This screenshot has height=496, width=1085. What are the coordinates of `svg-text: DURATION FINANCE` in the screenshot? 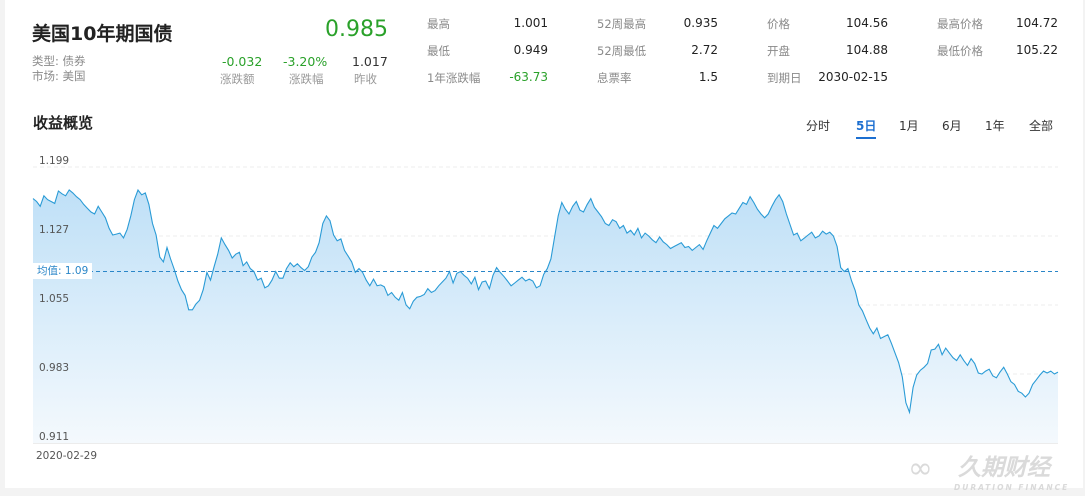 It's located at (1011, 487).